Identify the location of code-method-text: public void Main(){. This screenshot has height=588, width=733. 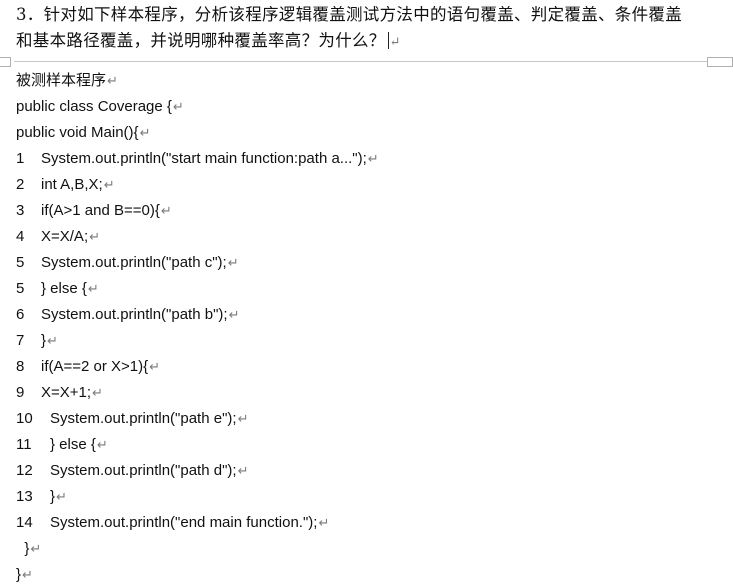
(77, 132).